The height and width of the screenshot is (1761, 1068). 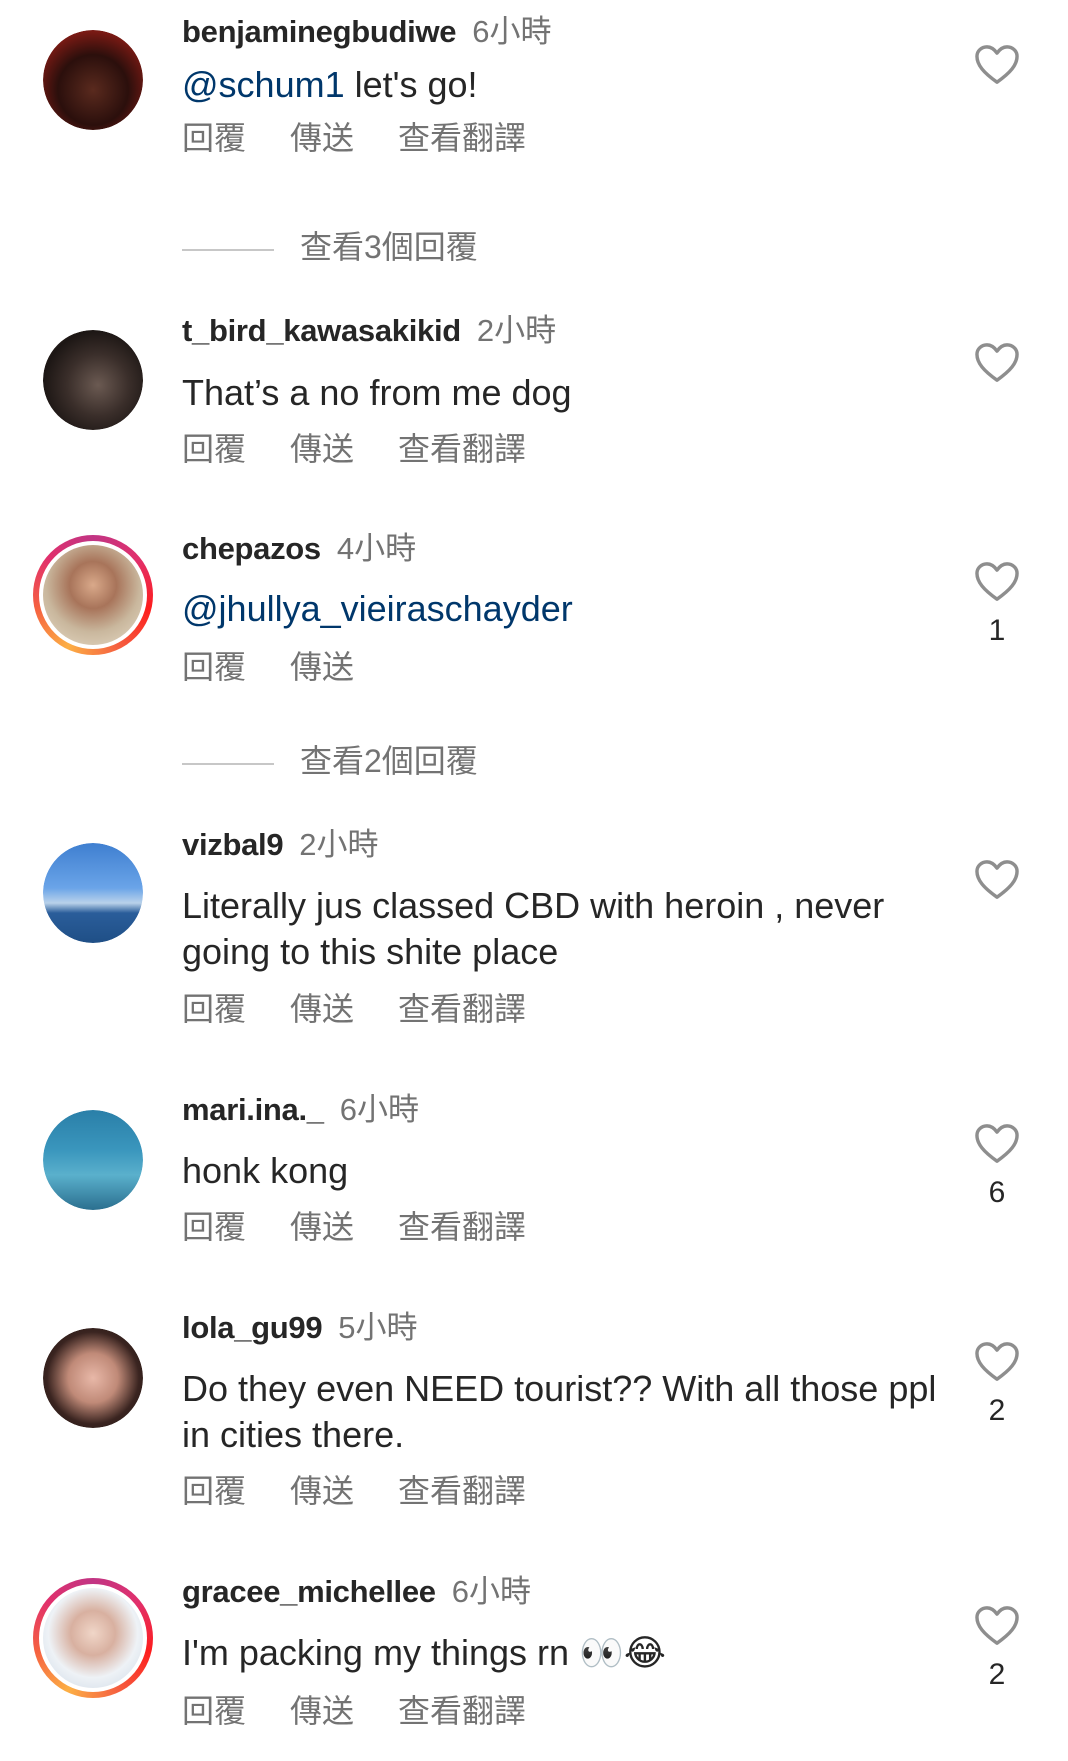 I want to click on username: chepazos, so click(x=251, y=548).